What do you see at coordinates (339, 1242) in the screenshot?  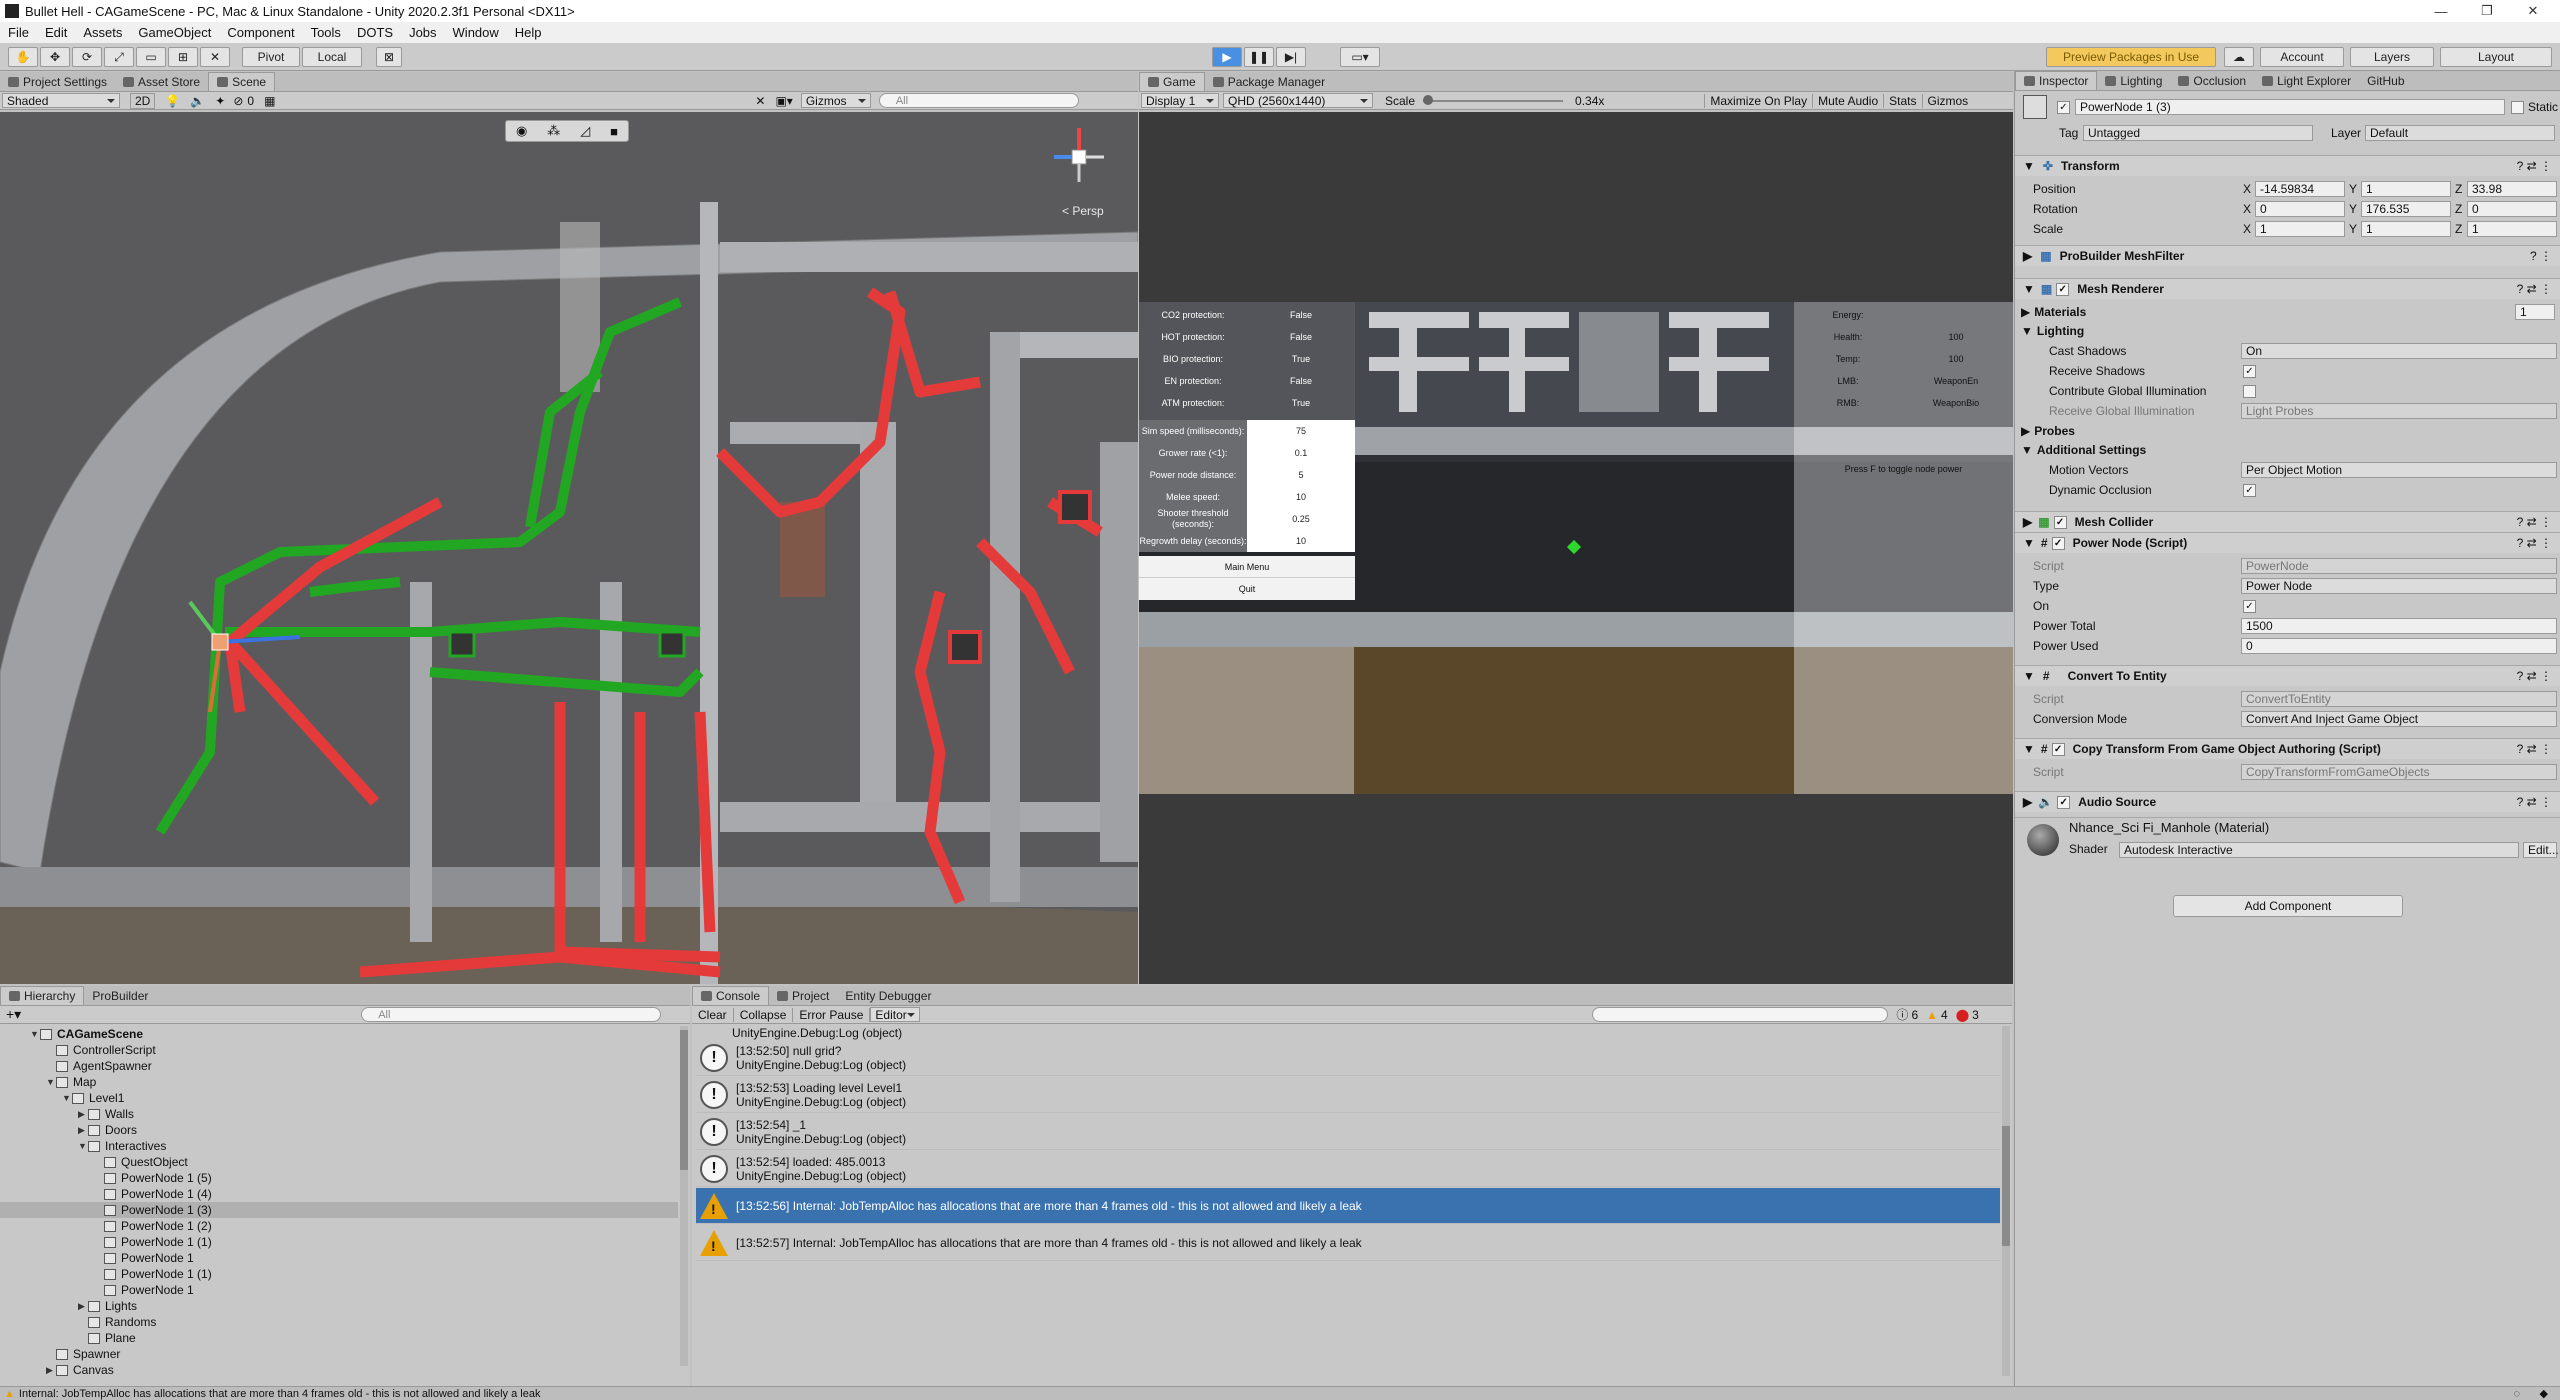 I see `hierarchy-item: PowerNode 1 (1)` at bounding box center [339, 1242].